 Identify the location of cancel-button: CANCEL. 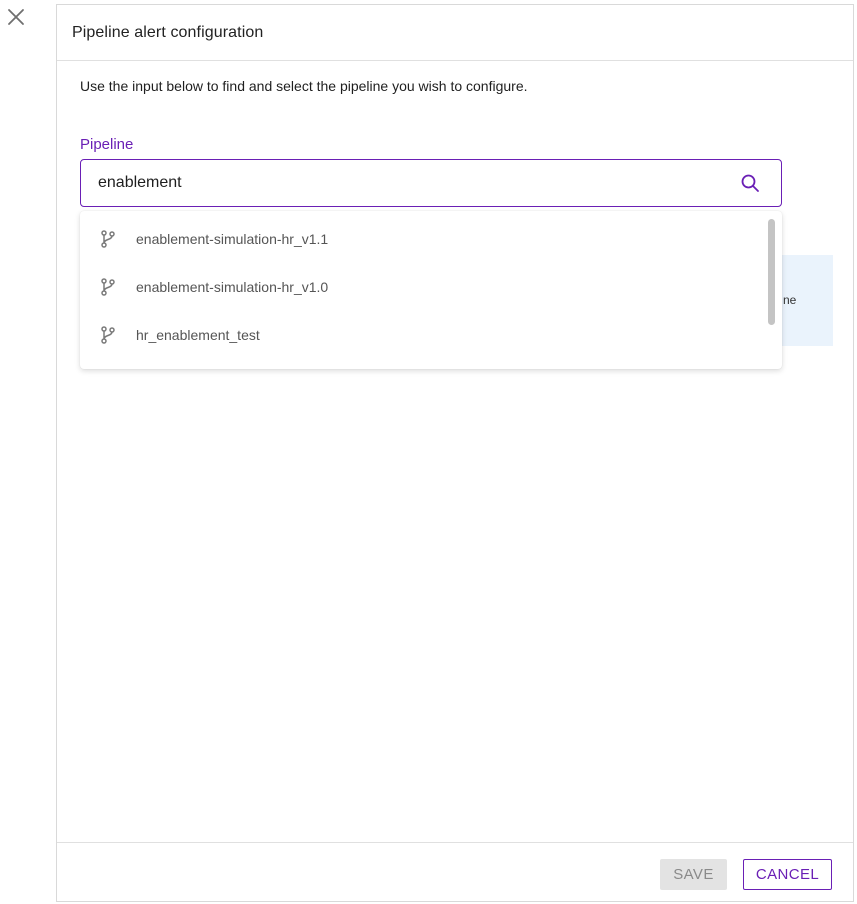
(787, 874).